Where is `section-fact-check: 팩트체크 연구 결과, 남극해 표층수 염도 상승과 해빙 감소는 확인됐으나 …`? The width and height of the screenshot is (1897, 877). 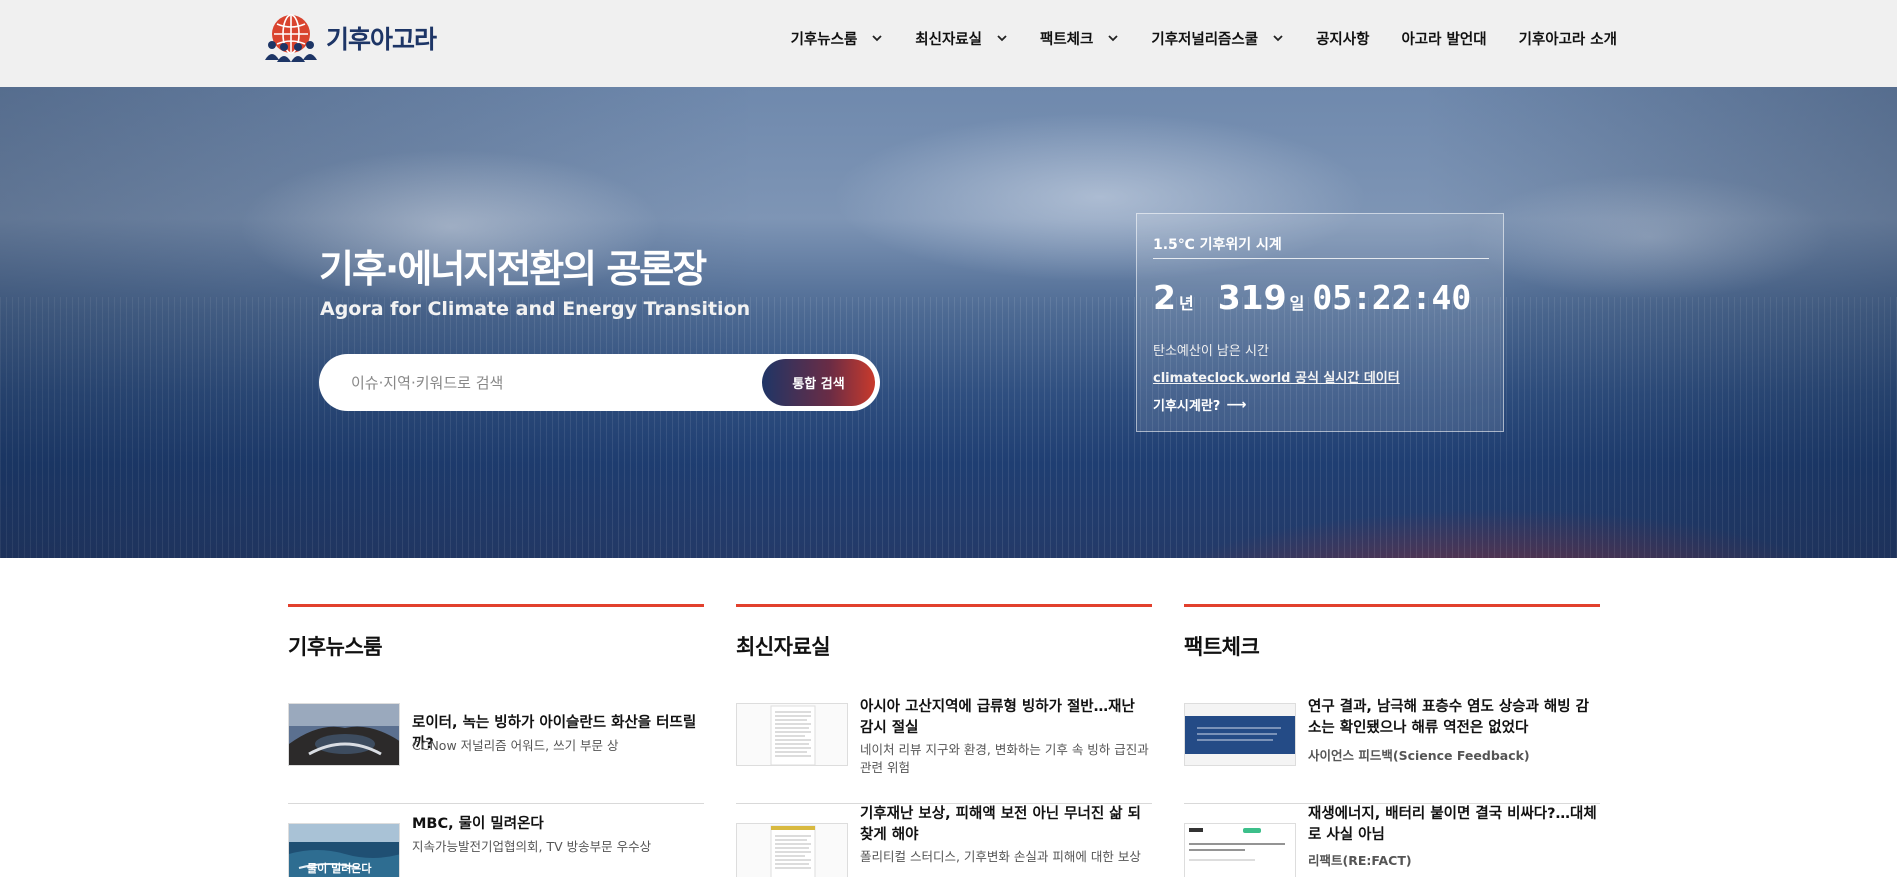
section-fact-check: 팩트체크 연구 결과, 남극해 표층수 염도 상승과 해빙 감소는 확인됐으나 … is located at coordinates (1392, 740).